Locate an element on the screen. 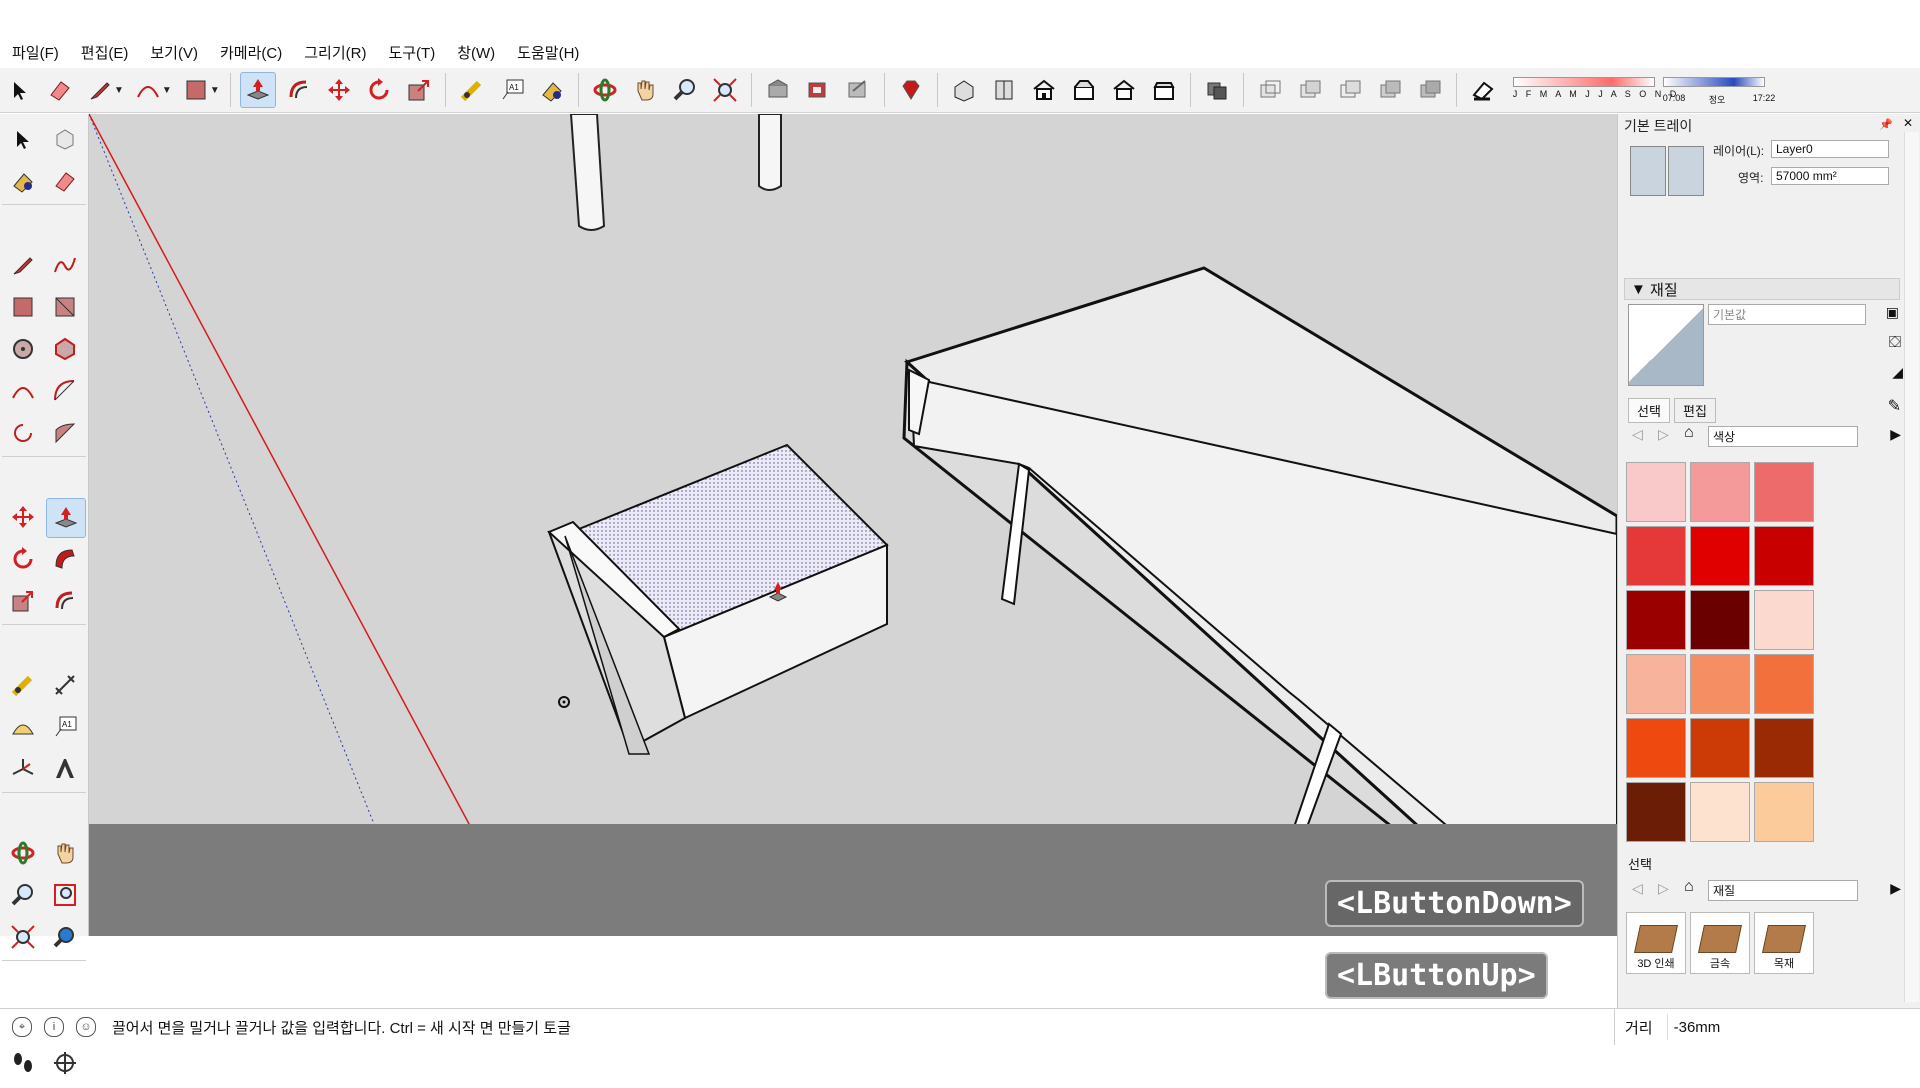 Image resolution: width=1920 pixels, height=1088 pixels. menu-edit: 편집(E) is located at coordinates (105, 52).